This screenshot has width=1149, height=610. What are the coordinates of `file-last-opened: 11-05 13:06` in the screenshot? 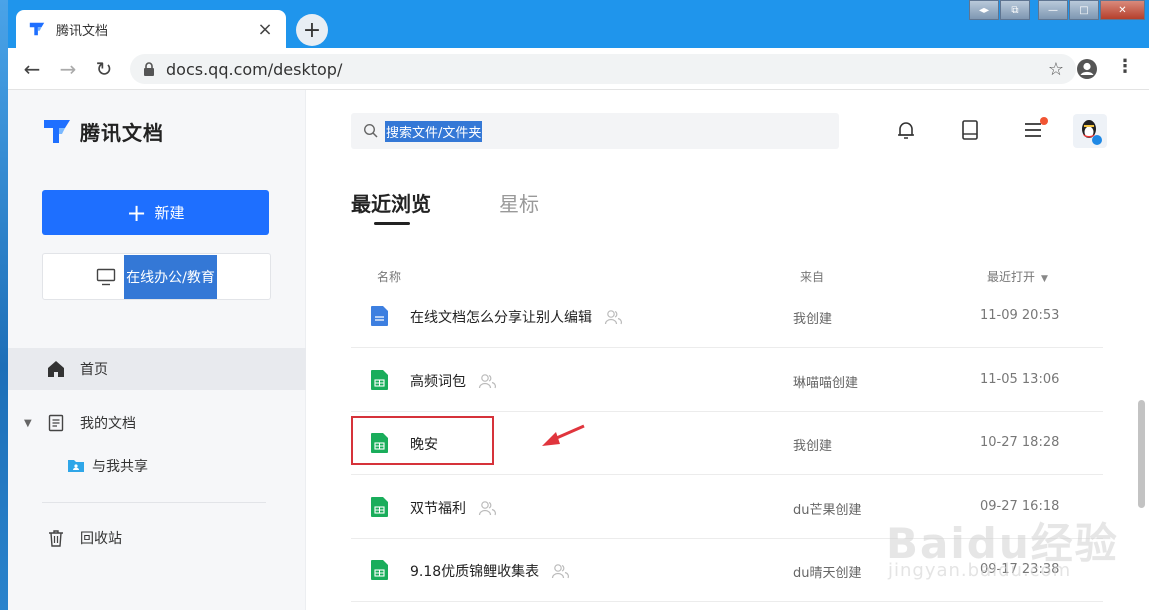 It's located at (1020, 379).